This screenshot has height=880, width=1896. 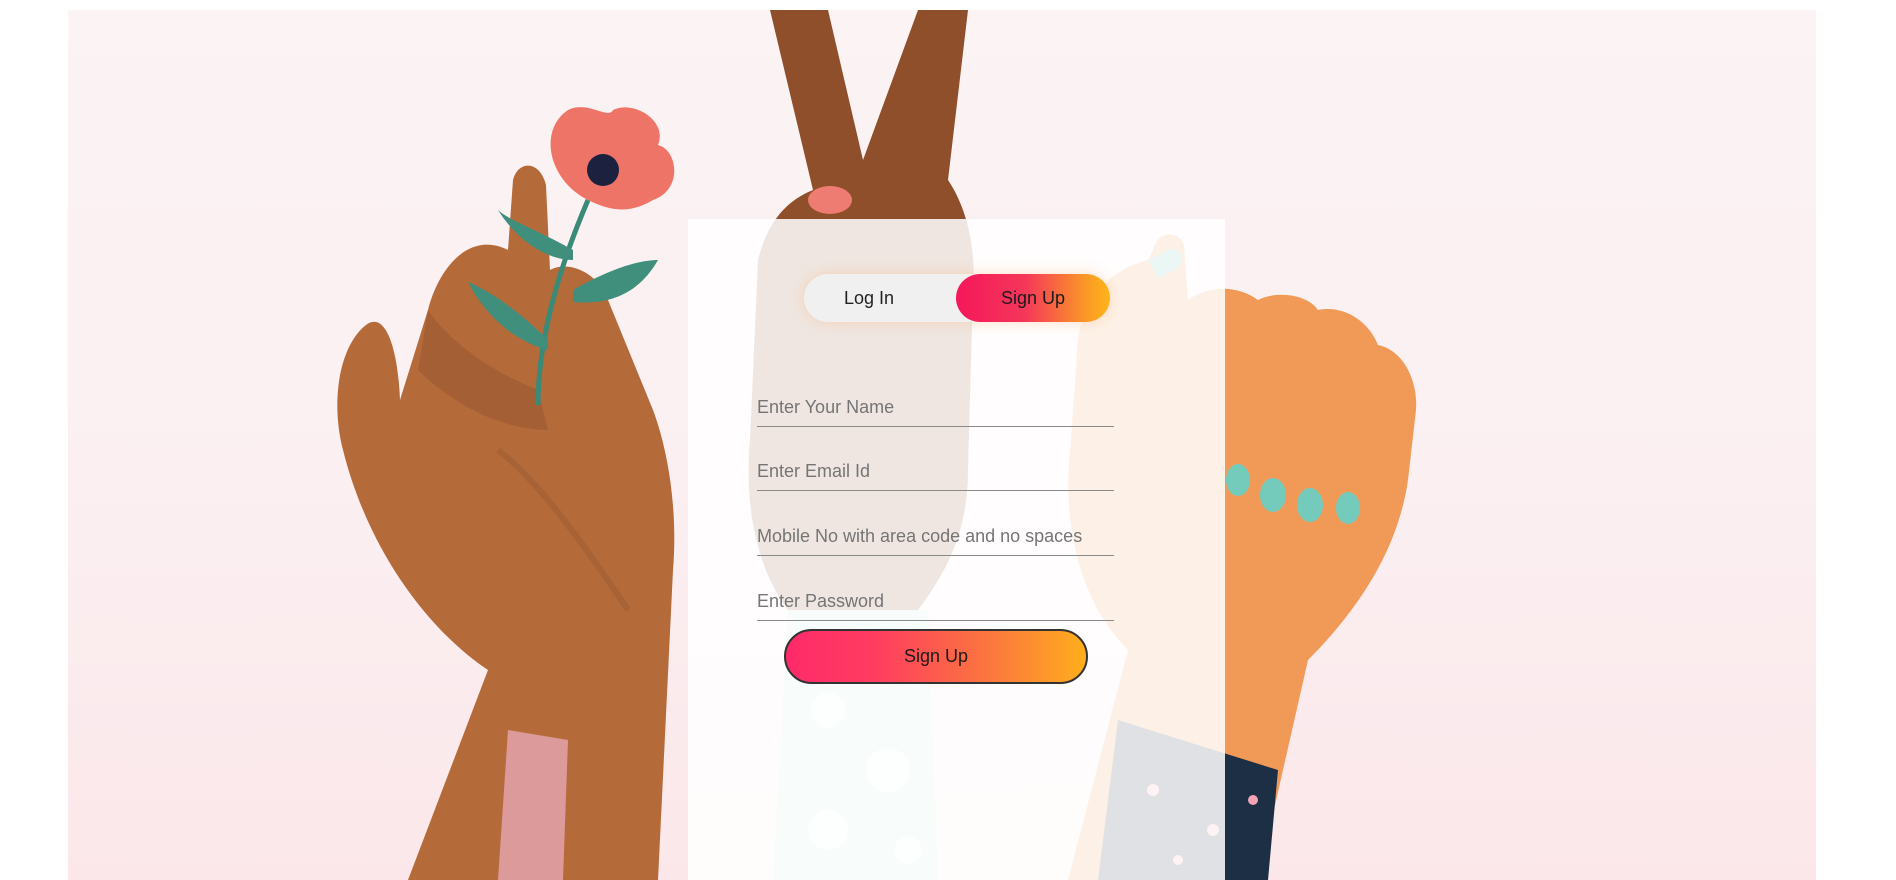 I want to click on name-input, so click(x=935, y=408).